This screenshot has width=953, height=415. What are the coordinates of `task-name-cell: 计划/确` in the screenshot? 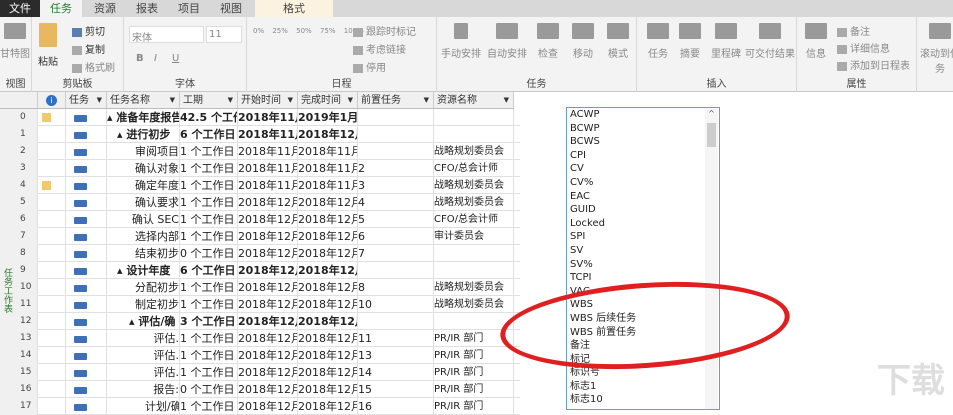 It's located at (143, 406).